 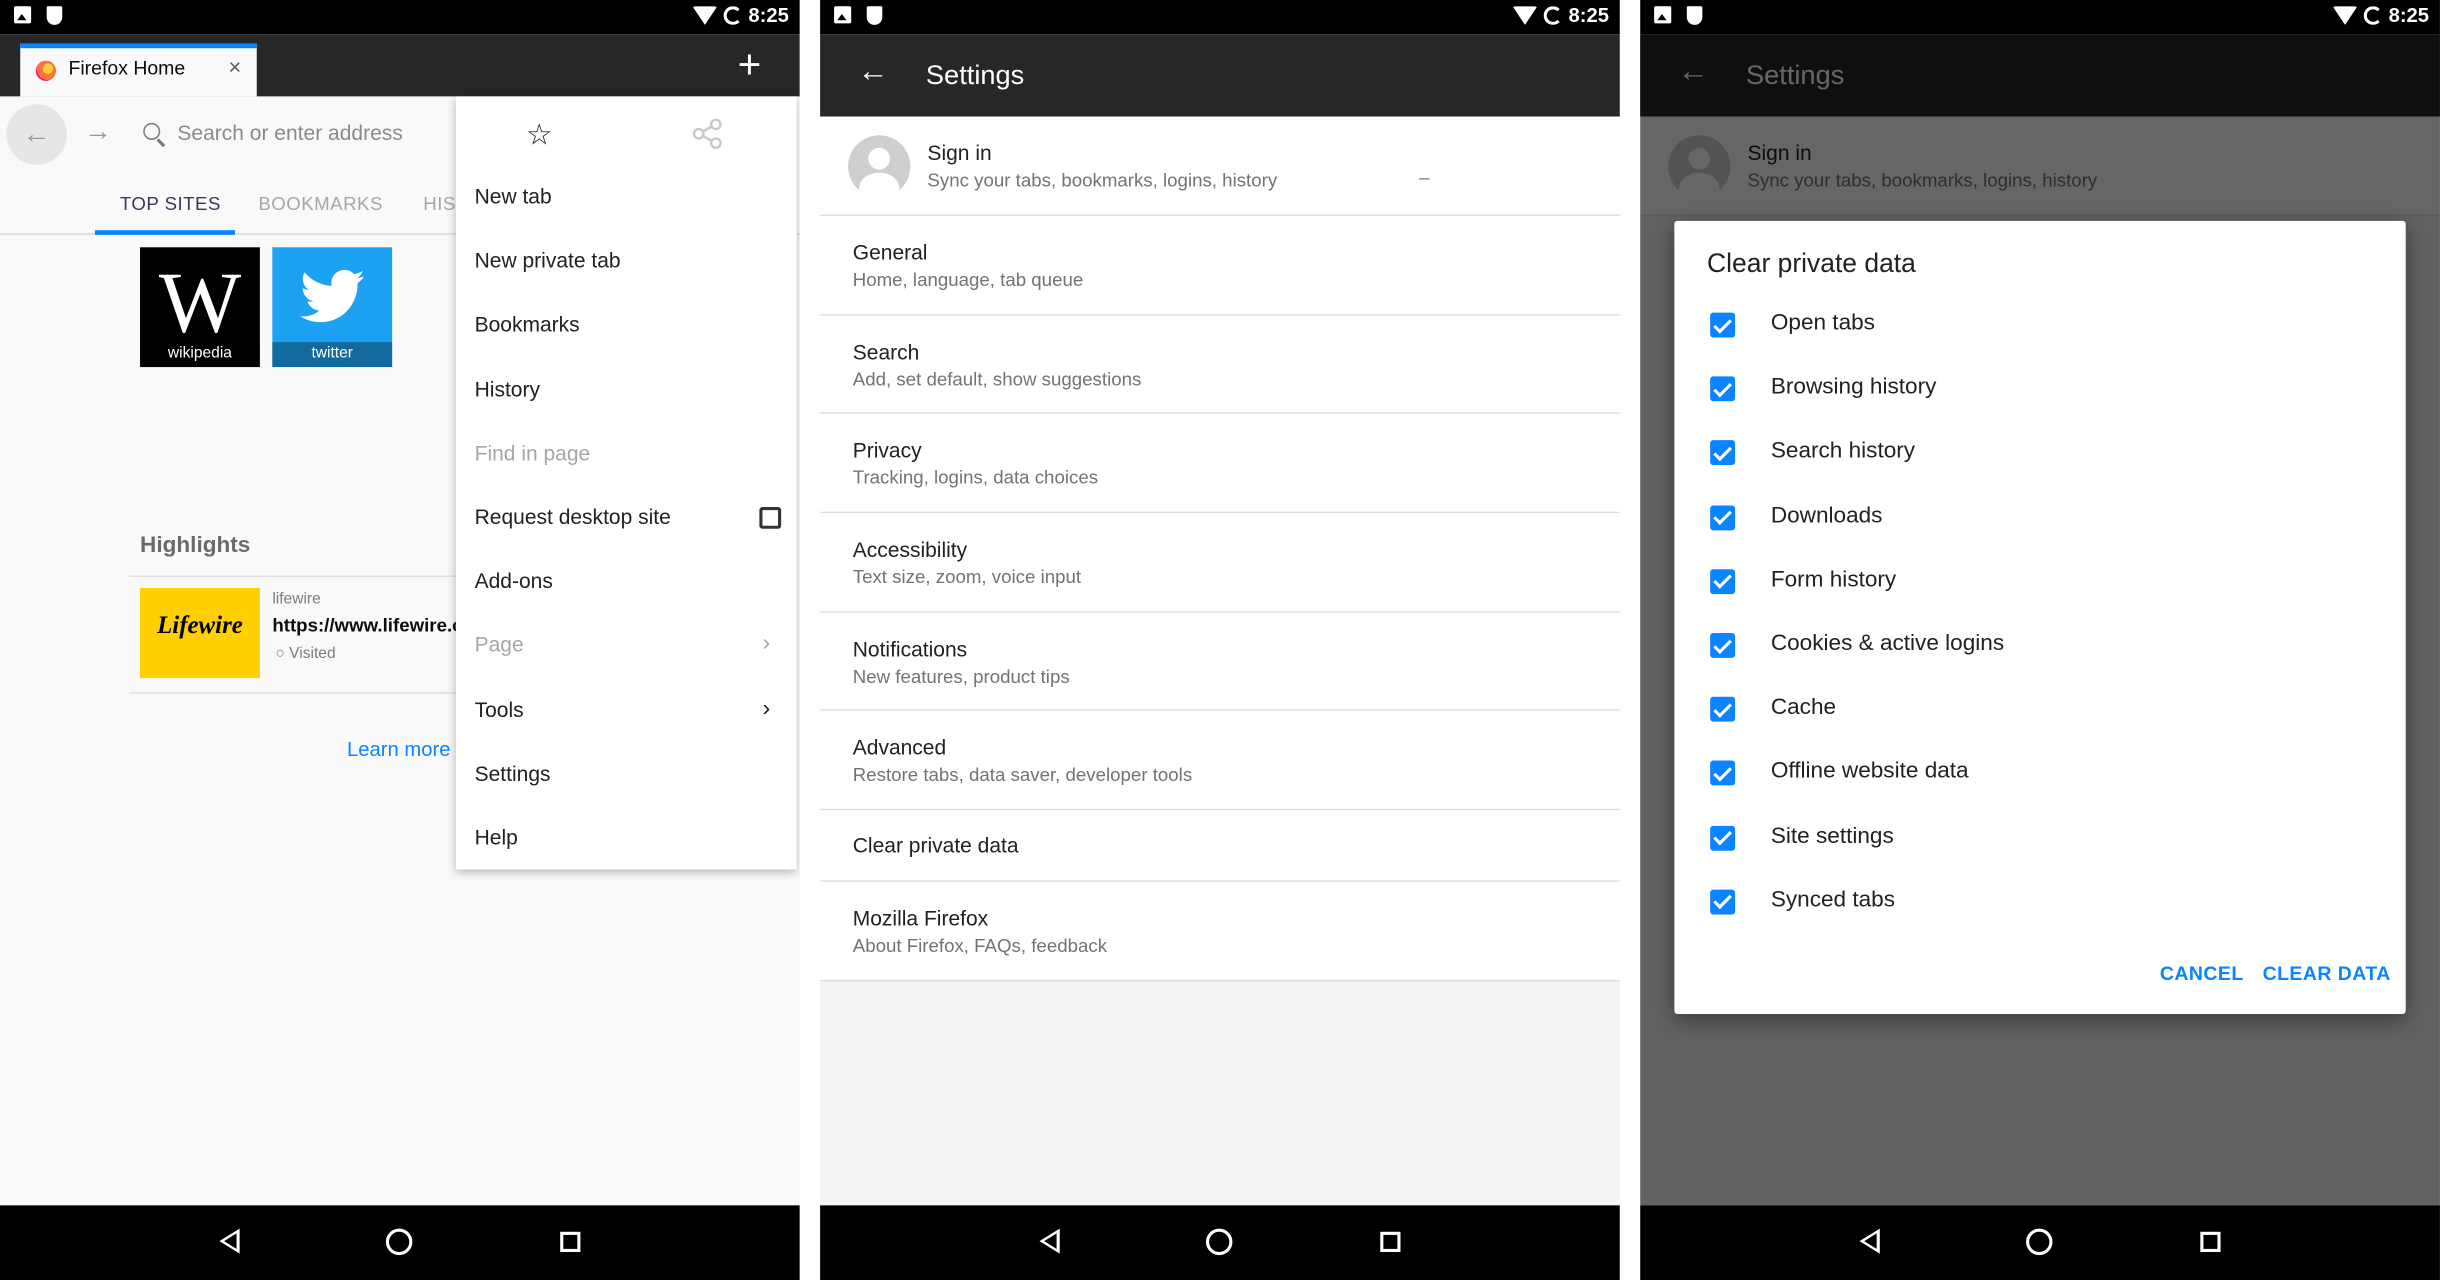 I want to click on cancel-button: CANCEL, so click(x=2202, y=974).